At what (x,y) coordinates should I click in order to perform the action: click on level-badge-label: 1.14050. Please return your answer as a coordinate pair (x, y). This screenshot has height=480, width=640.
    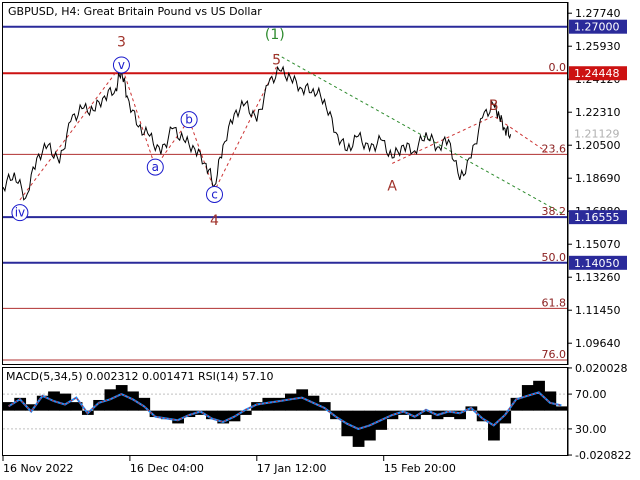
    Looking at the image, I should click on (597, 263).